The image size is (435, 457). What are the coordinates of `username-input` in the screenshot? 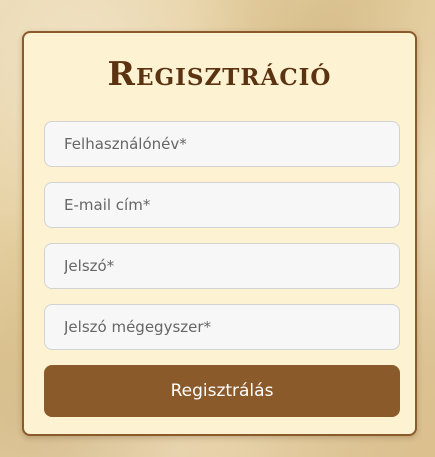 It's located at (222, 144).